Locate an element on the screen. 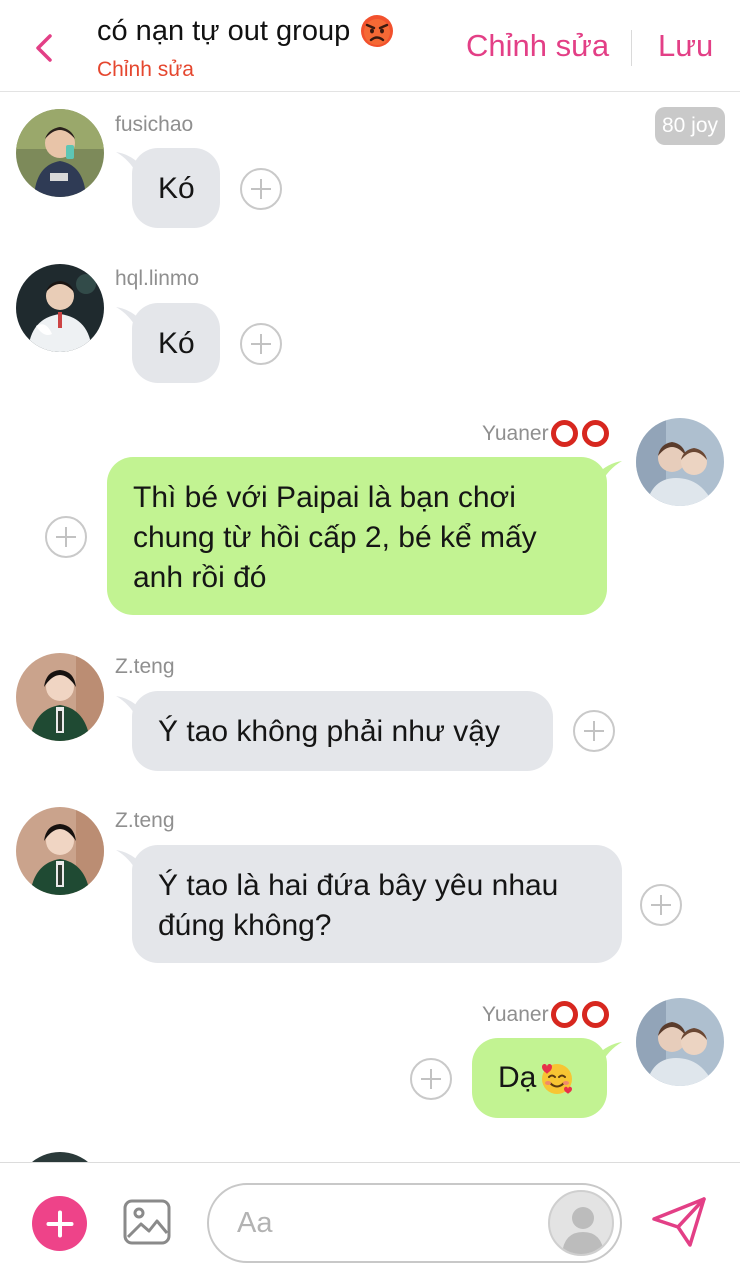  points-badge: 80 joy is located at coordinates (690, 126).